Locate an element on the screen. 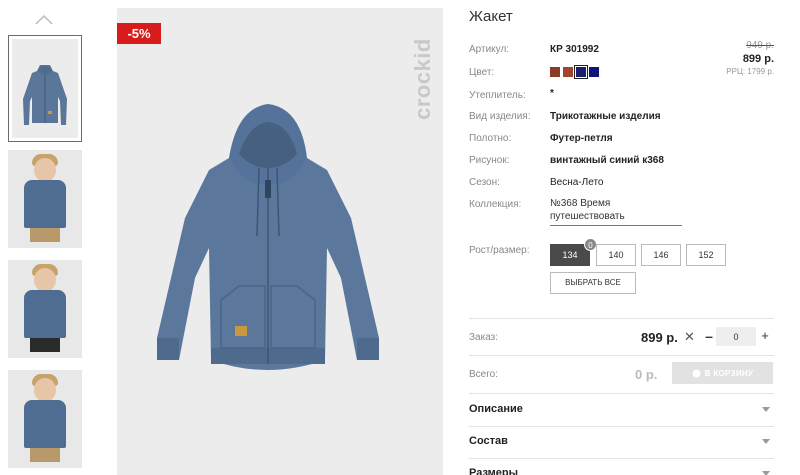 The image size is (800, 475). remove-icon: ✕ is located at coordinates (689, 337).